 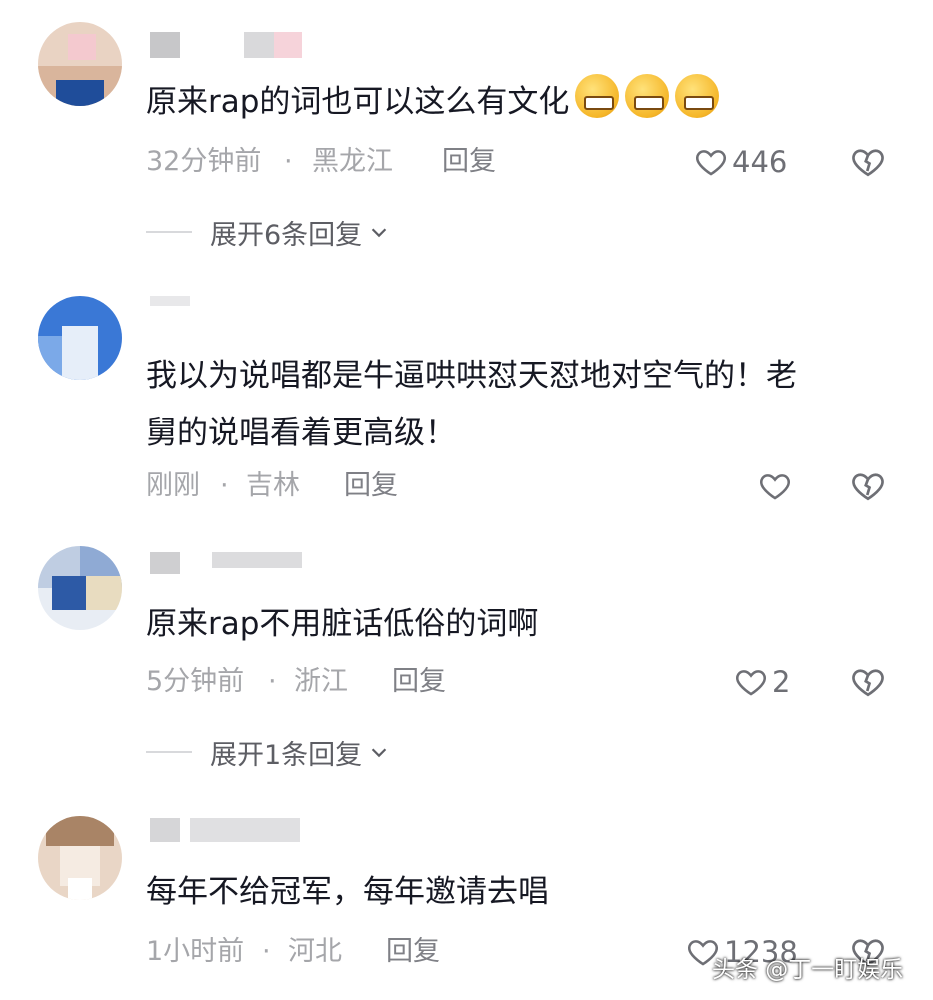 I want to click on comment-time: 32分钟前, so click(x=204, y=161).